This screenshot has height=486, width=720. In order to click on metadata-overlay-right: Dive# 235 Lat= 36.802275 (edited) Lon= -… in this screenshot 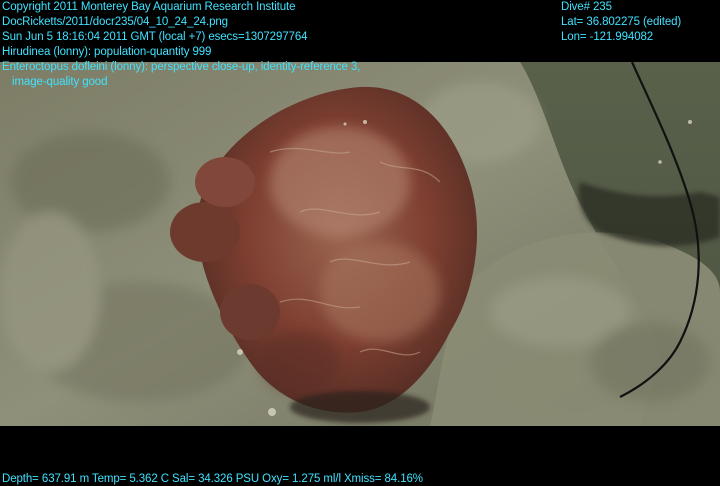, I will do `click(621, 22)`.